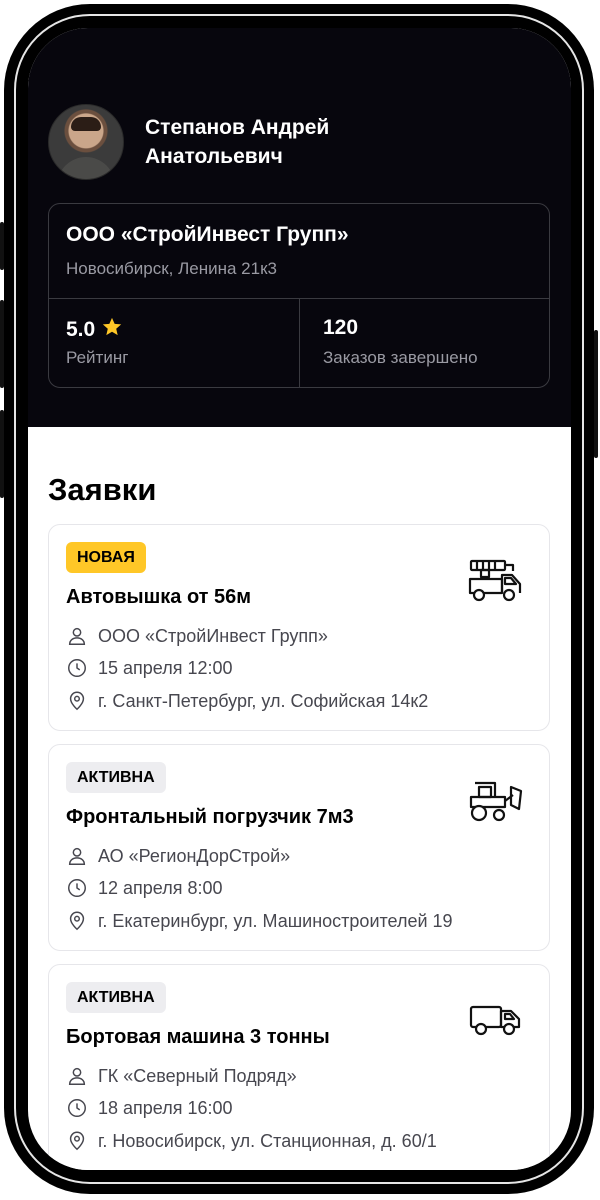  Describe the element at coordinates (97, 357) in the screenshot. I see `rating-label: Рейтинг` at that location.